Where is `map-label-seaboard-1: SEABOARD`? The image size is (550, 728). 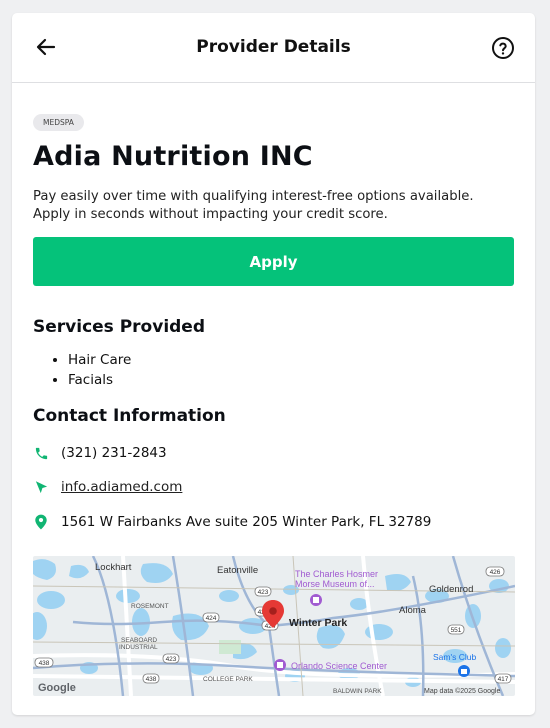 map-label-seaboard-1: SEABOARD is located at coordinates (139, 640).